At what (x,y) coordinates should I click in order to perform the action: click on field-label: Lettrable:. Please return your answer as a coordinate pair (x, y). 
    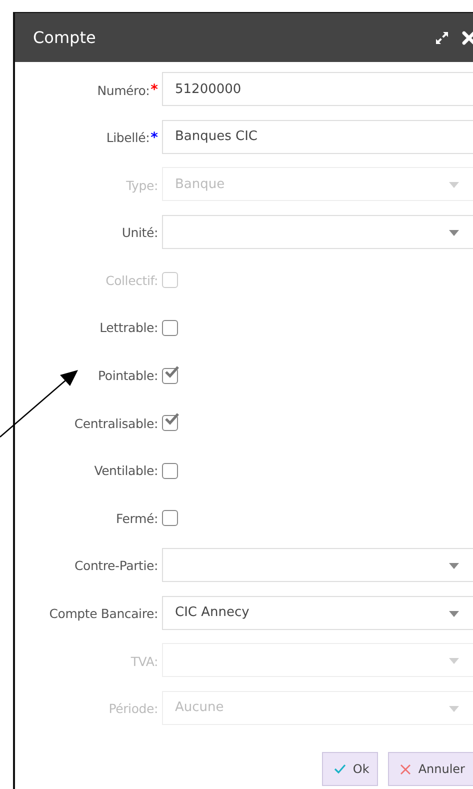
    Looking at the image, I should click on (129, 328).